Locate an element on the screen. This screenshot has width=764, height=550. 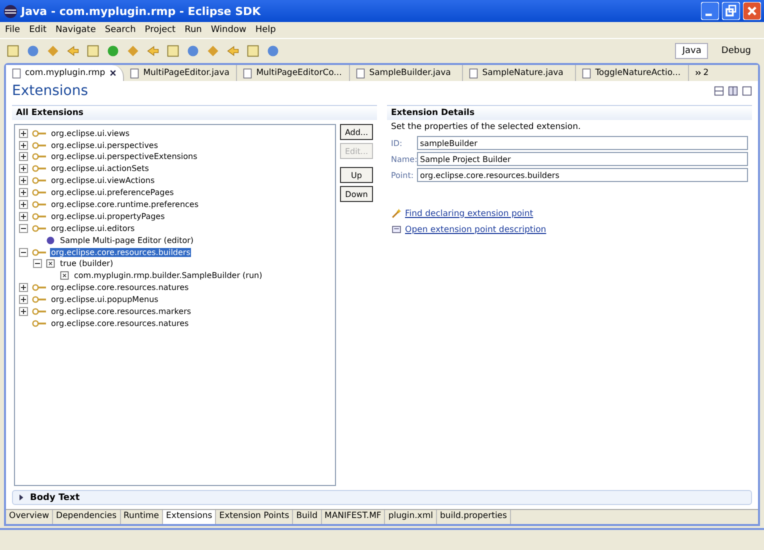
link: Open extension point description is located at coordinates (475, 229).